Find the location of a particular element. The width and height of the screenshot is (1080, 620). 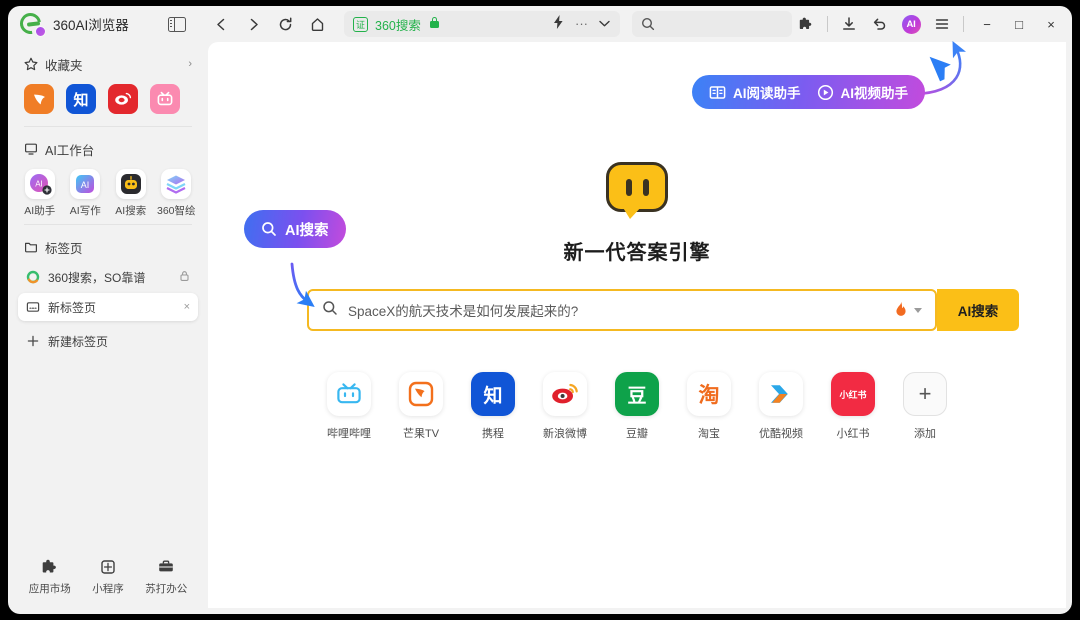

ai-draw-icon is located at coordinates (176, 184).